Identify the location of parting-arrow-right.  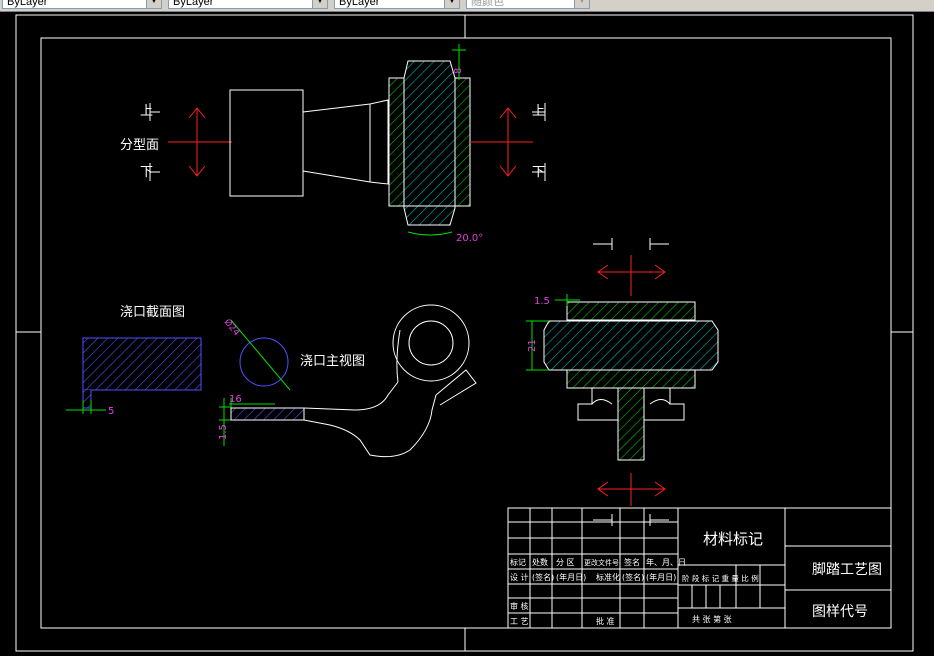
(501, 142).